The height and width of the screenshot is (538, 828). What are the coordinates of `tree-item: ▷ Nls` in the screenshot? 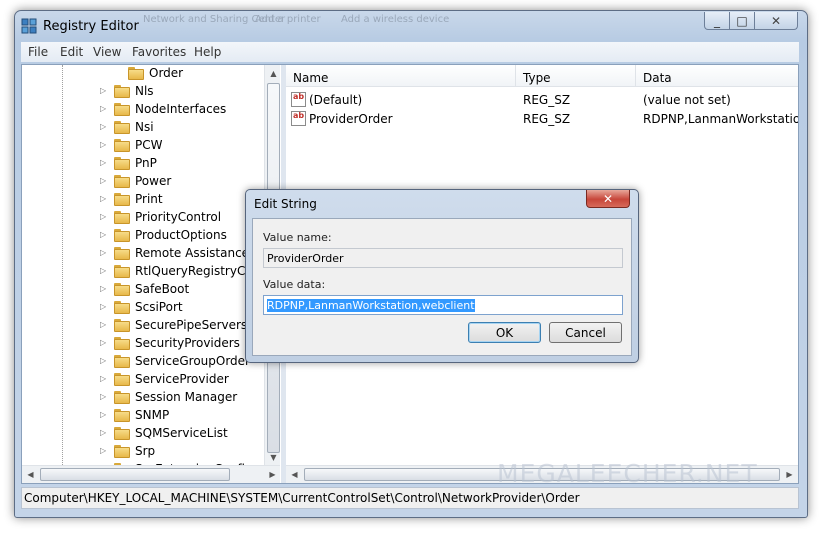 It's located at (142, 92).